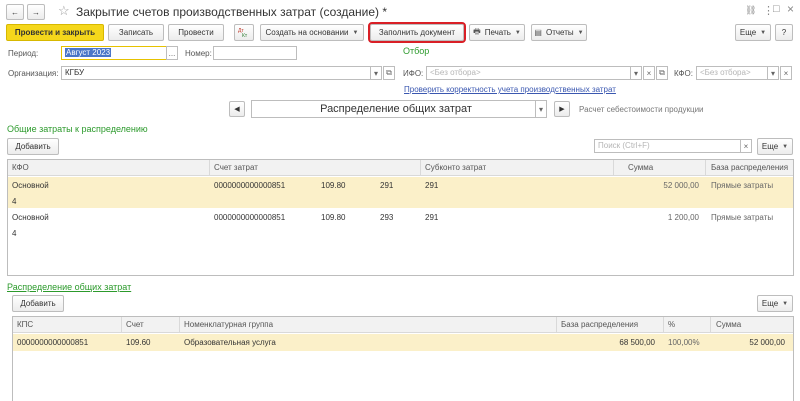 The height and width of the screenshot is (401, 800). What do you see at coordinates (538, 32) in the screenshot?
I see `report-icon: ▤` at bounding box center [538, 32].